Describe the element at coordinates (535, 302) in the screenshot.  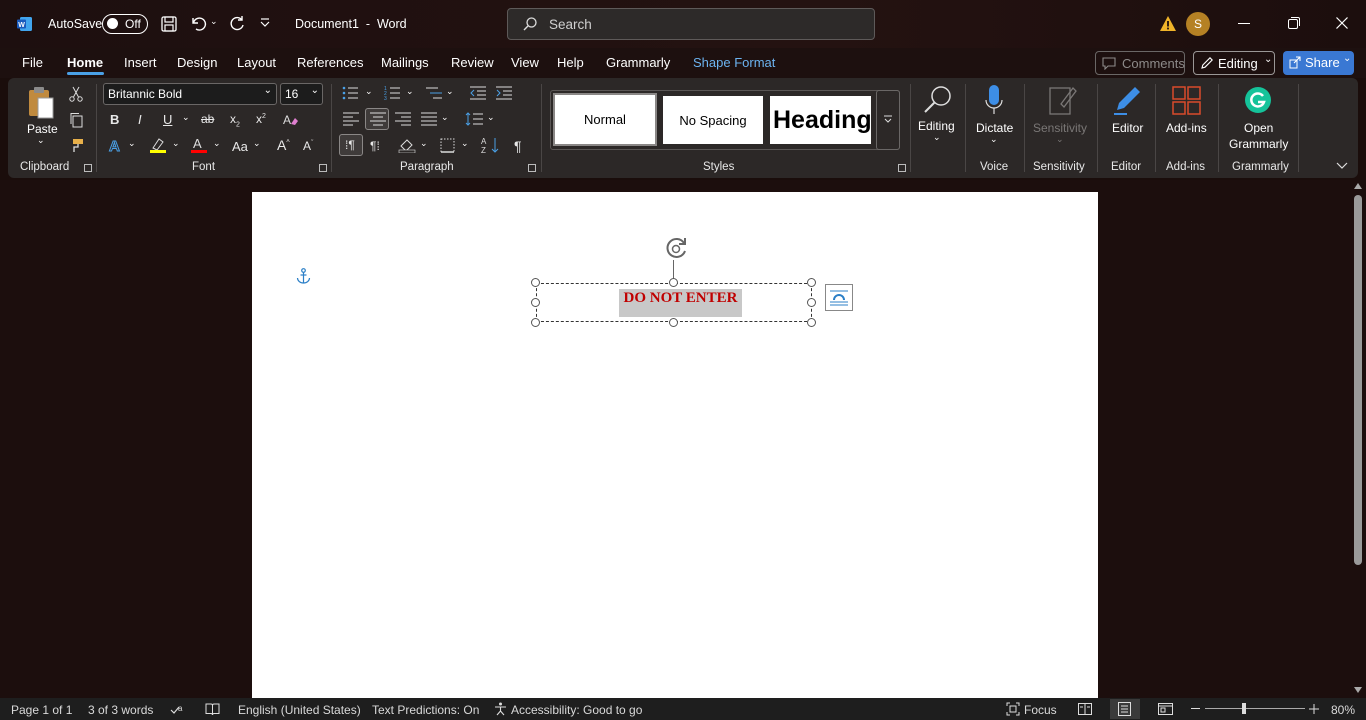
I see `resize-handle-w` at that location.